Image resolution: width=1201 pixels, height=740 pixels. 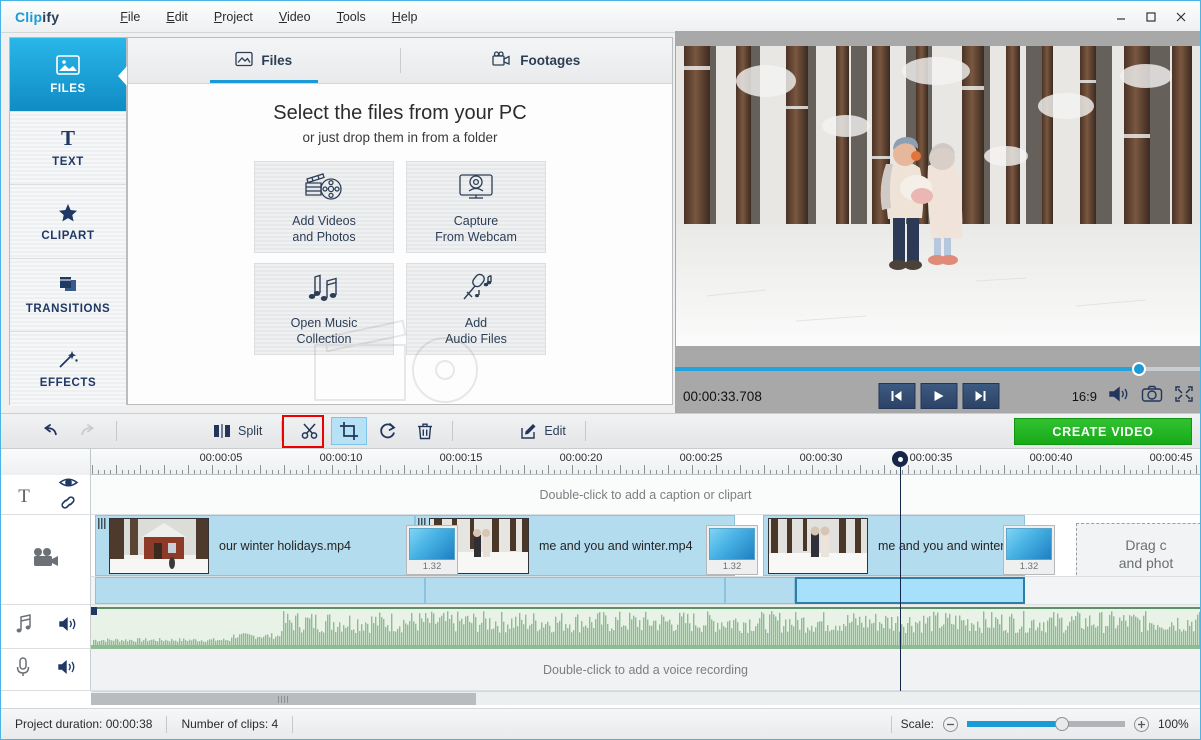 I want to click on text-t-icon: T, so click(x=24, y=496).